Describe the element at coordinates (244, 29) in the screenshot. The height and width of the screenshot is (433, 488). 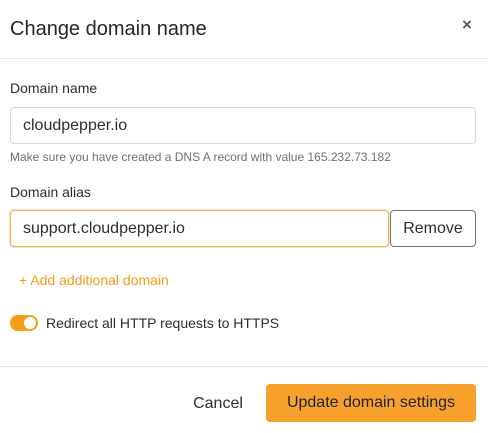
I see `dialog-header: Change domain name ×` at that location.